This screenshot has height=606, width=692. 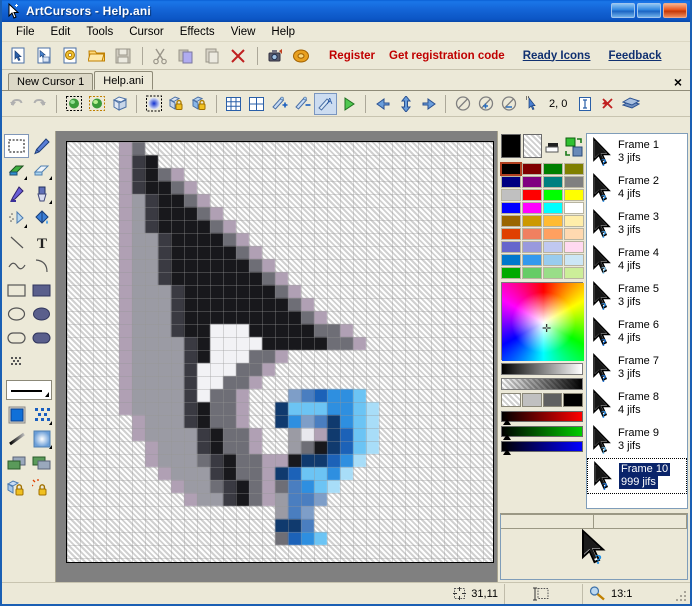 I want to click on frame-list-item: ? Frame 44 jifs, so click(x=637, y=260).